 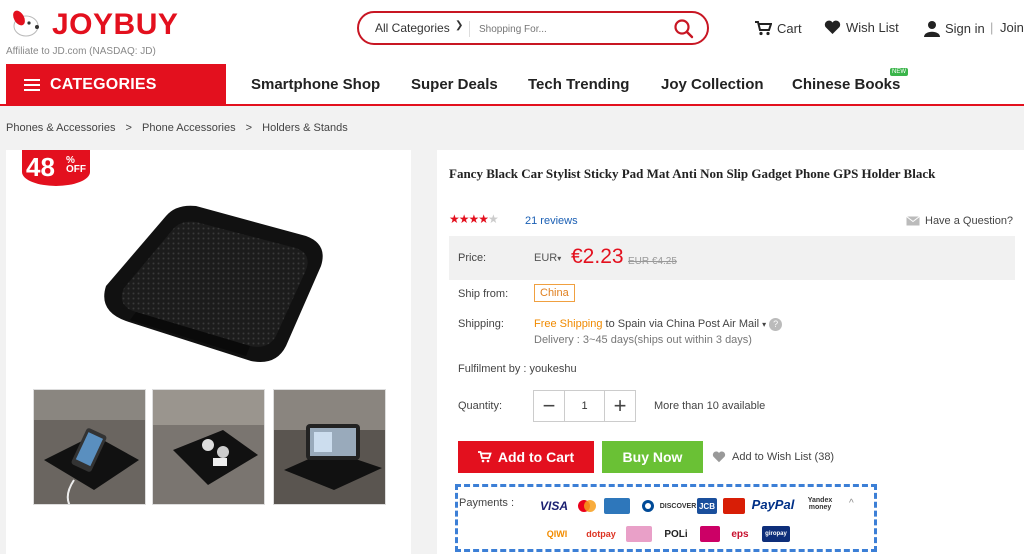 I want to click on menu-icon, so click(x=32, y=85).